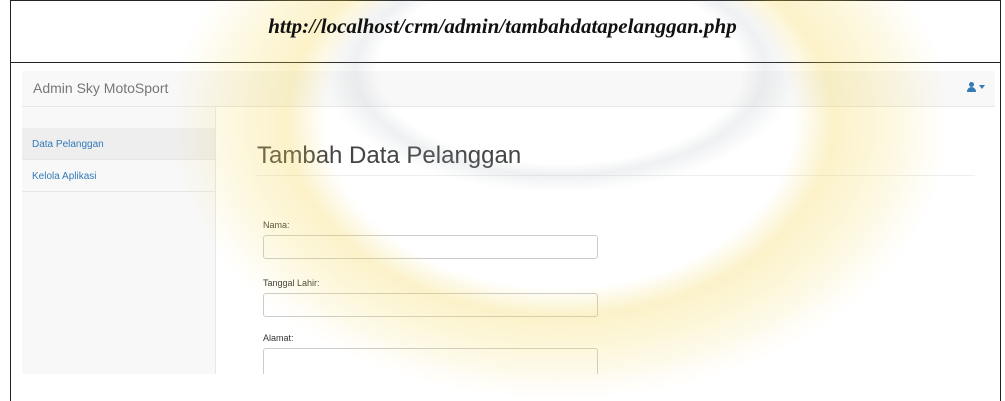 The width and height of the screenshot is (1005, 401). I want to click on alamat-textarea, so click(430, 361).